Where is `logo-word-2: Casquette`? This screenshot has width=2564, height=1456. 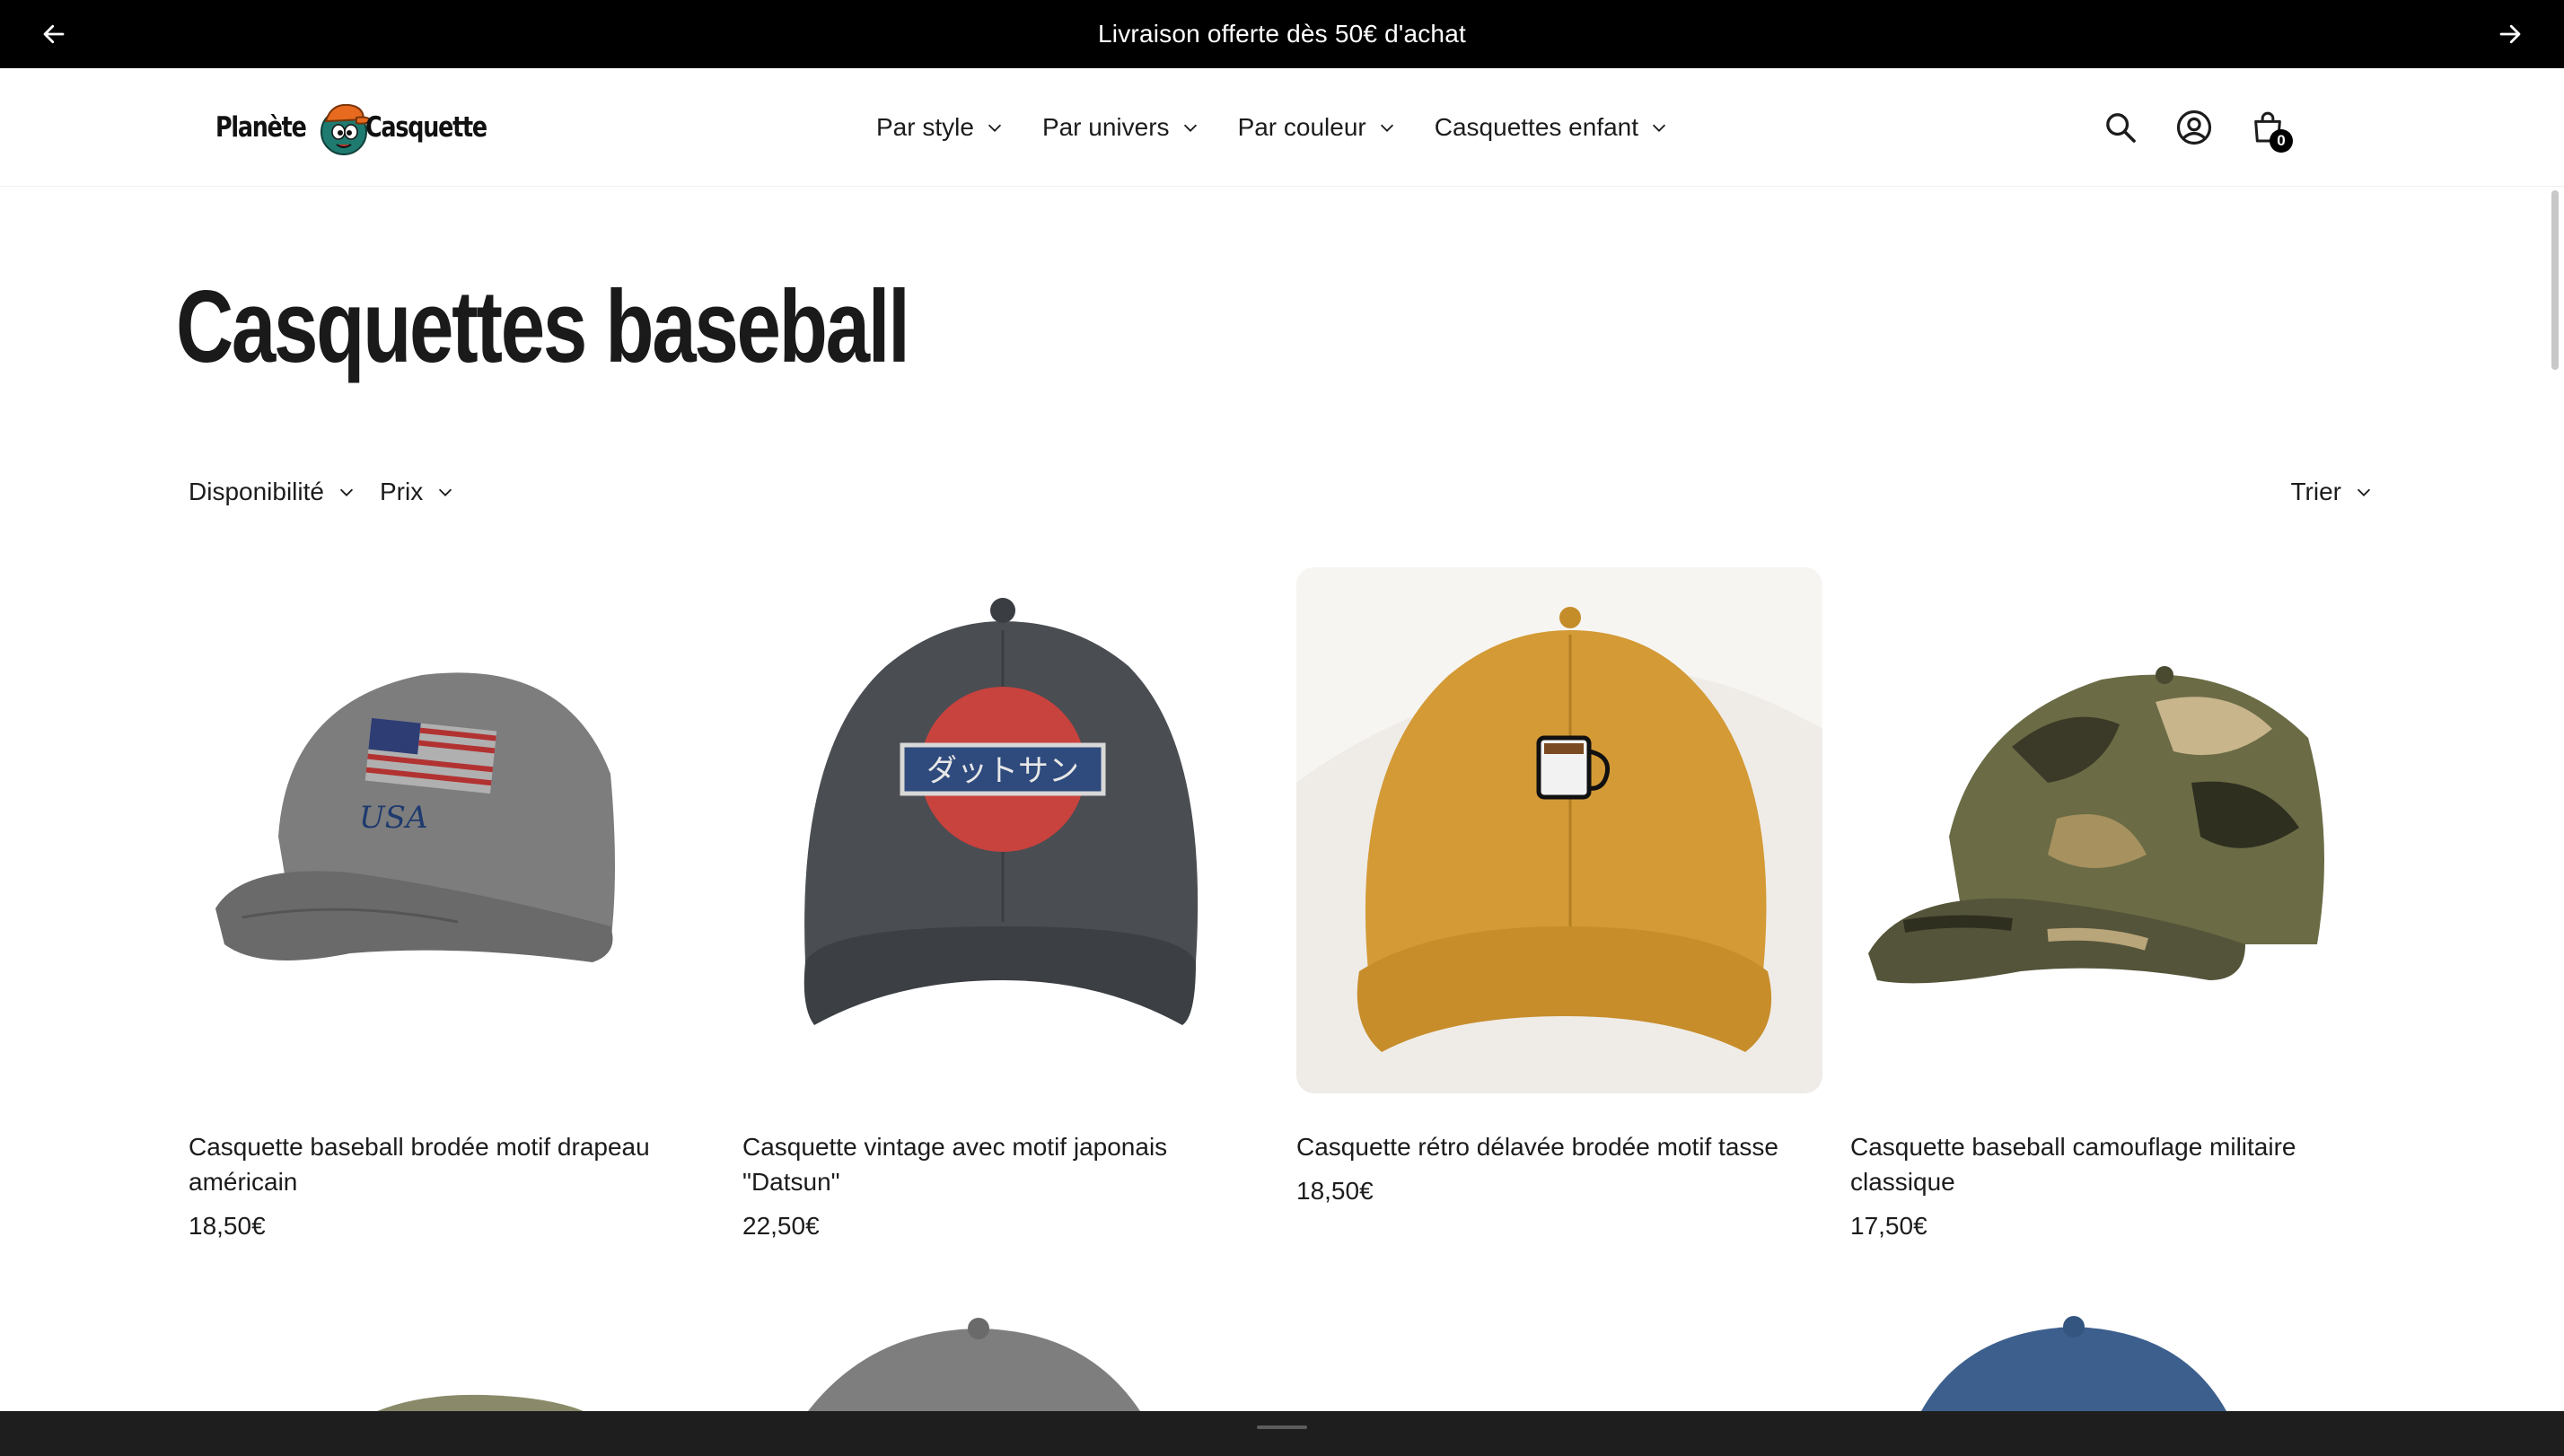
logo-word-2: Casquette is located at coordinates (425, 128).